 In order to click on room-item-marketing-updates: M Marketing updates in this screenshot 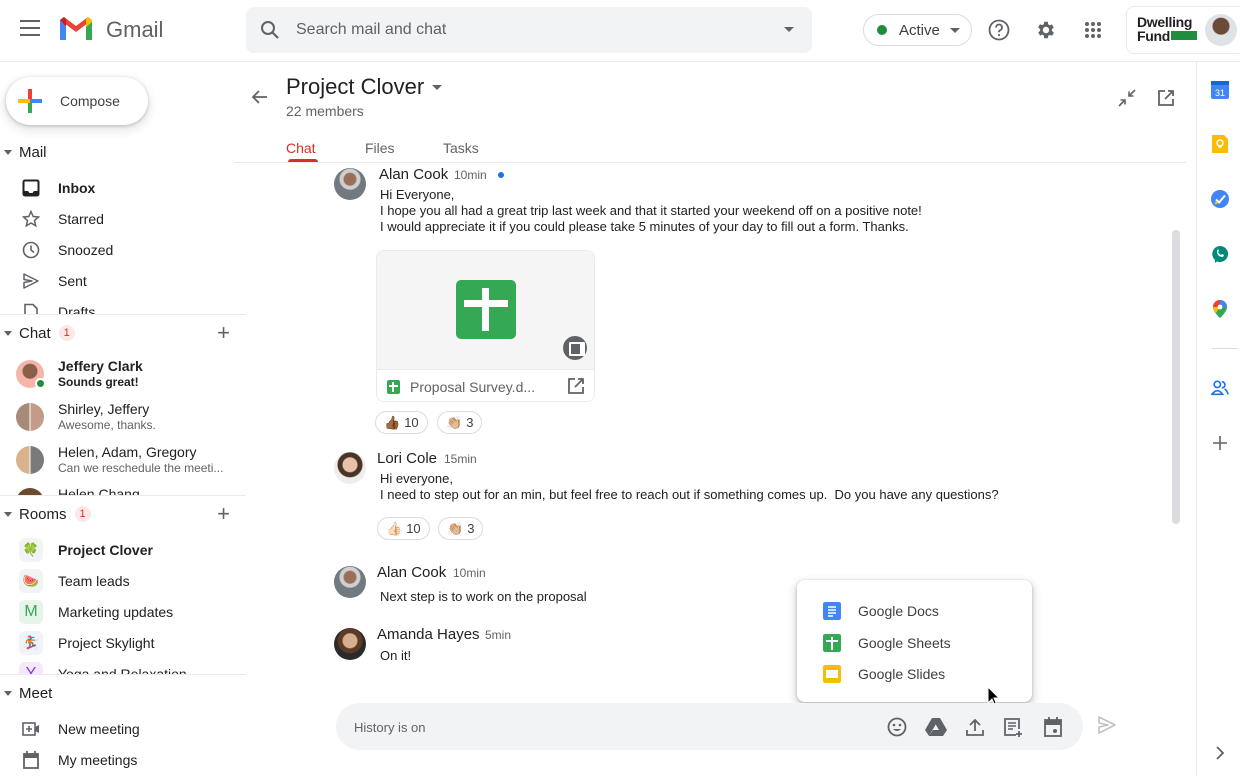, I will do `click(123, 611)`.